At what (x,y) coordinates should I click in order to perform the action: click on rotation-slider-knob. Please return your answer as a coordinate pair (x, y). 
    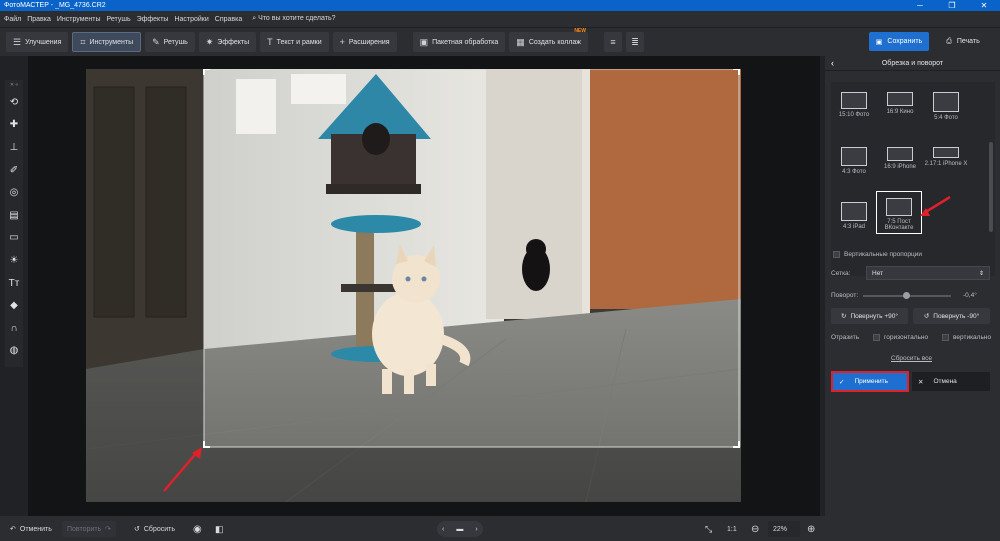
    Looking at the image, I should click on (906, 295).